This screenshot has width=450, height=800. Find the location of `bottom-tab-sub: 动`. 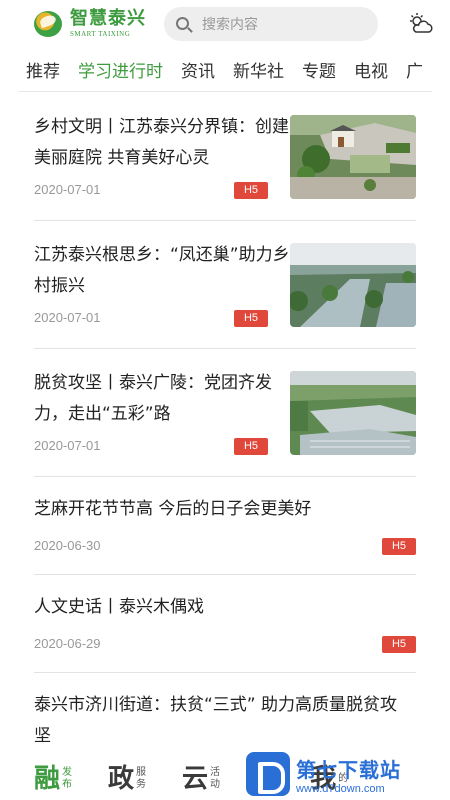

bottom-tab-sub: 动 is located at coordinates (215, 784).